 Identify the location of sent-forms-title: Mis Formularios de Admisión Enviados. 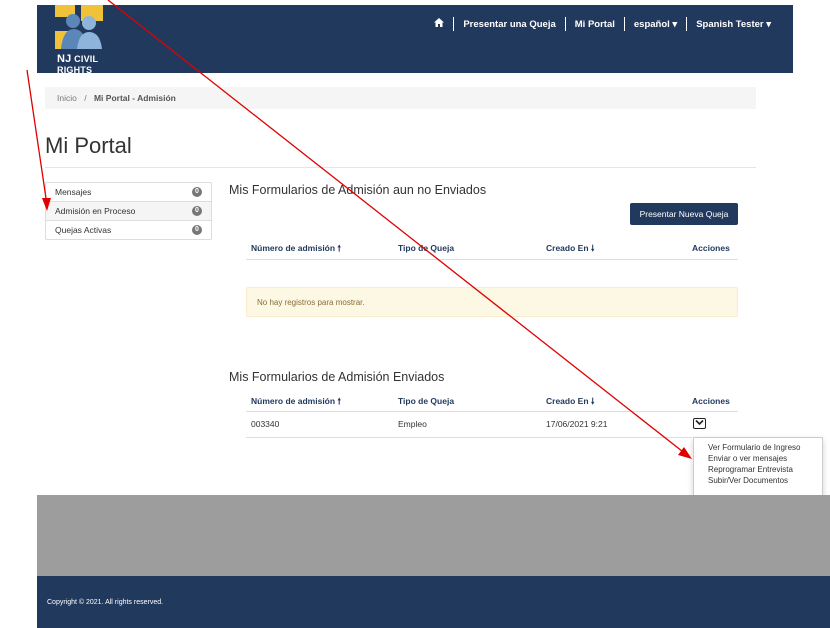
(337, 377).